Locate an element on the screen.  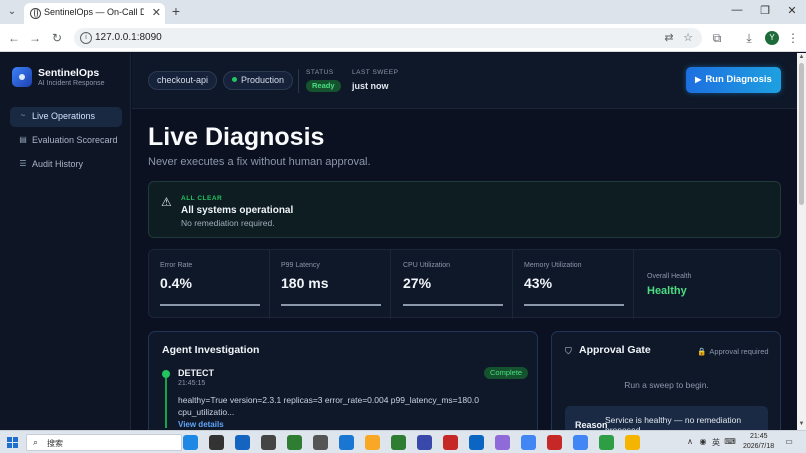
minimize-button: — is located at coordinates (737, 10).